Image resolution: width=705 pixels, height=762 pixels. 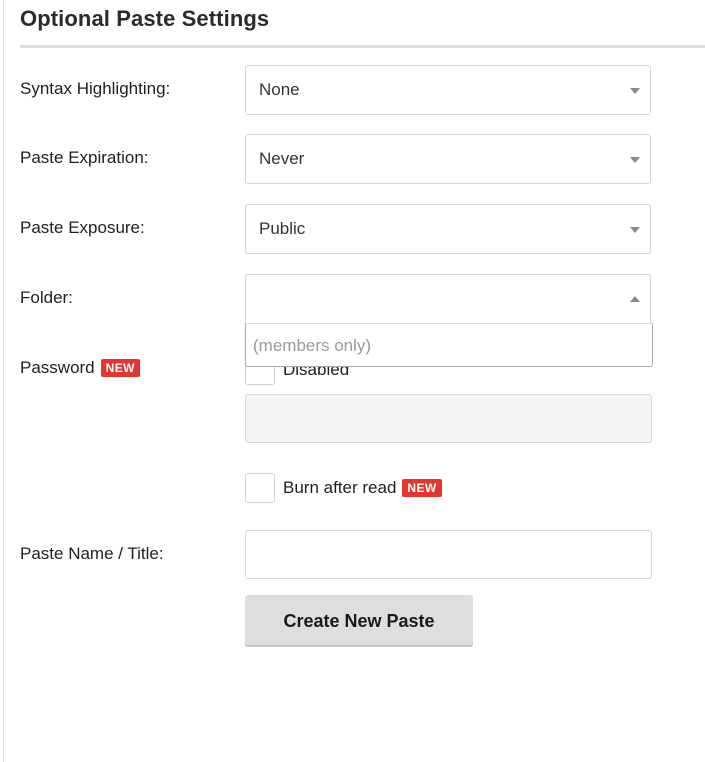 What do you see at coordinates (145, 18) in the screenshot?
I see `section-title: Optional Paste Settings` at bounding box center [145, 18].